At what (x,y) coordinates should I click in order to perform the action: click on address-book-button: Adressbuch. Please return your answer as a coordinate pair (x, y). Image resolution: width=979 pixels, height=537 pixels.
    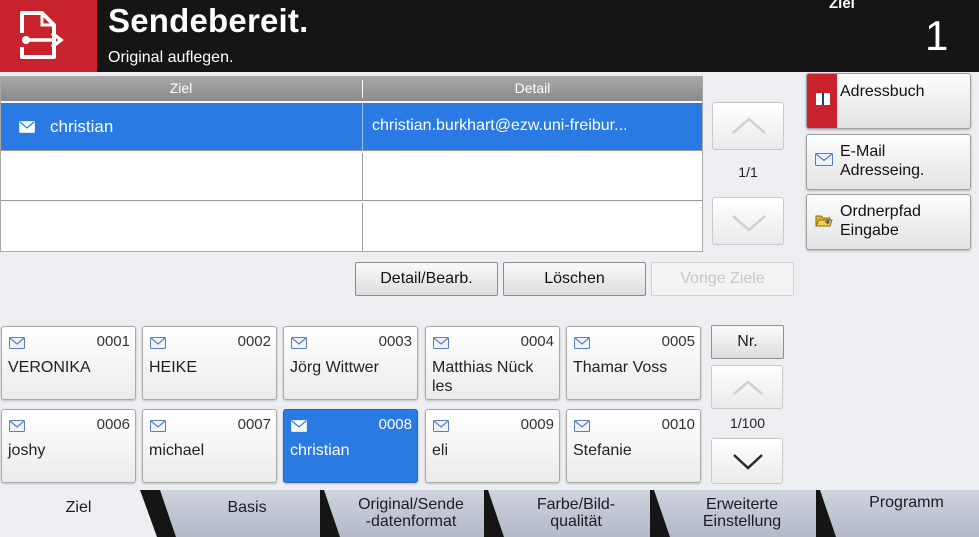
    Looking at the image, I should click on (888, 101).